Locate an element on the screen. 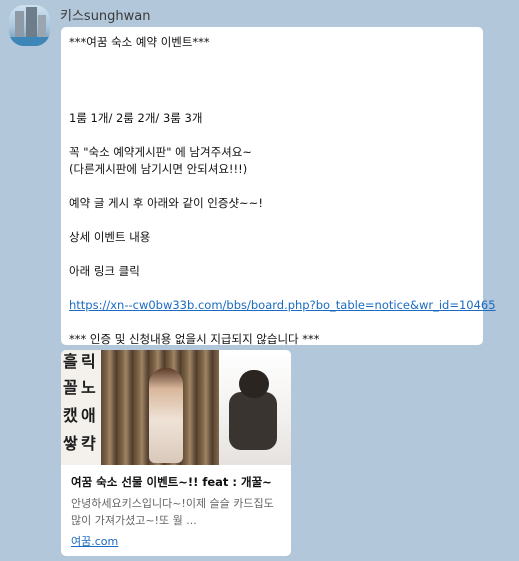 The image size is (519, 561). avatar-building is located at coordinates (31, 24).